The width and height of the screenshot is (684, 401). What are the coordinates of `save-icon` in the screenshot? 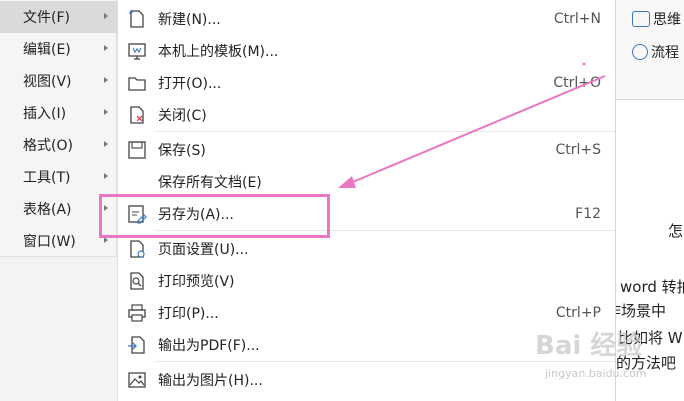 It's located at (137, 150).